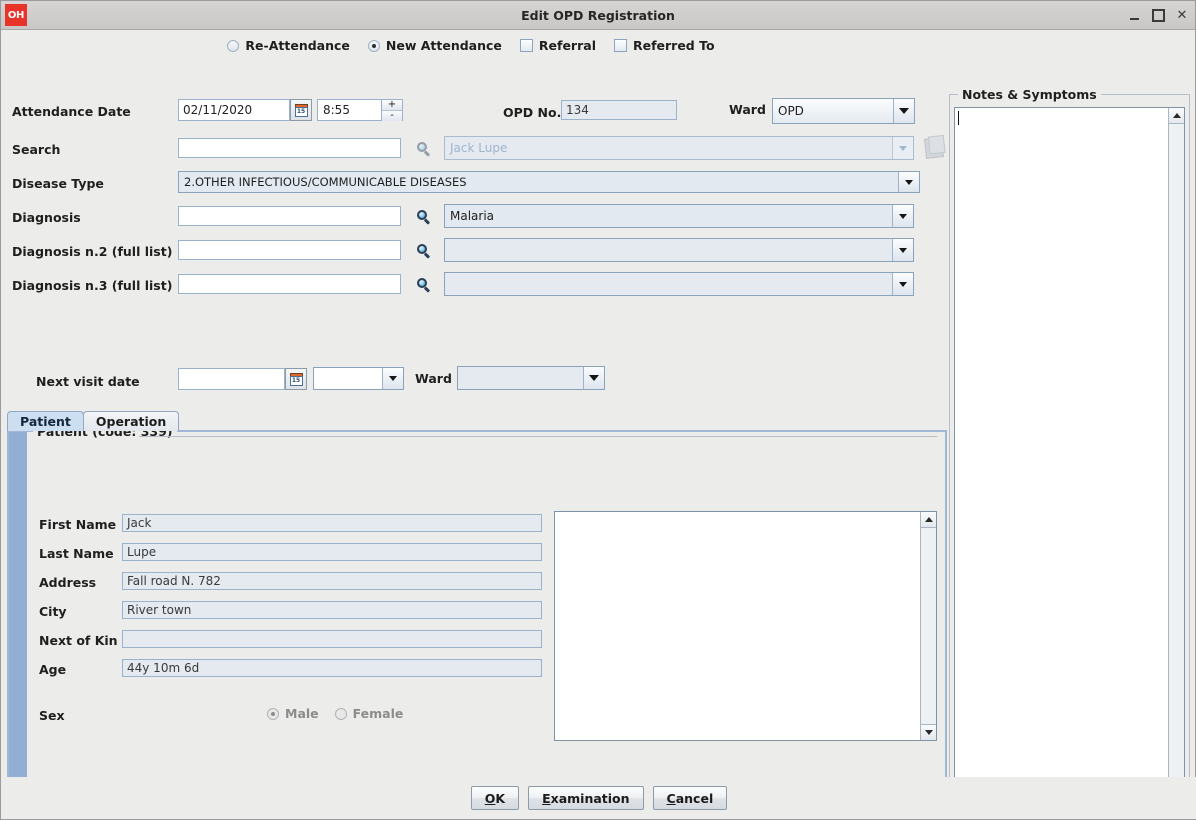  Describe the element at coordinates (549, 182) in the screenshot. I see `disease-type-combo: 2.OTHER INFECTIOUS/COMMUNICABLE DISEASES` at that location.